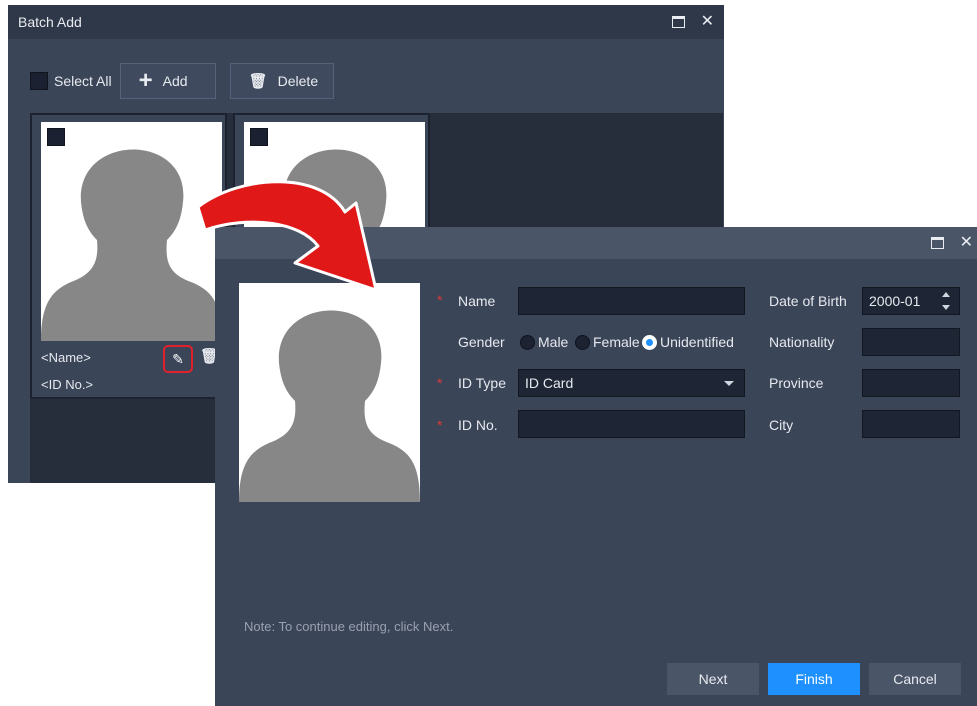  I want to click on trash-icon: 🗑, so click(258, 81).